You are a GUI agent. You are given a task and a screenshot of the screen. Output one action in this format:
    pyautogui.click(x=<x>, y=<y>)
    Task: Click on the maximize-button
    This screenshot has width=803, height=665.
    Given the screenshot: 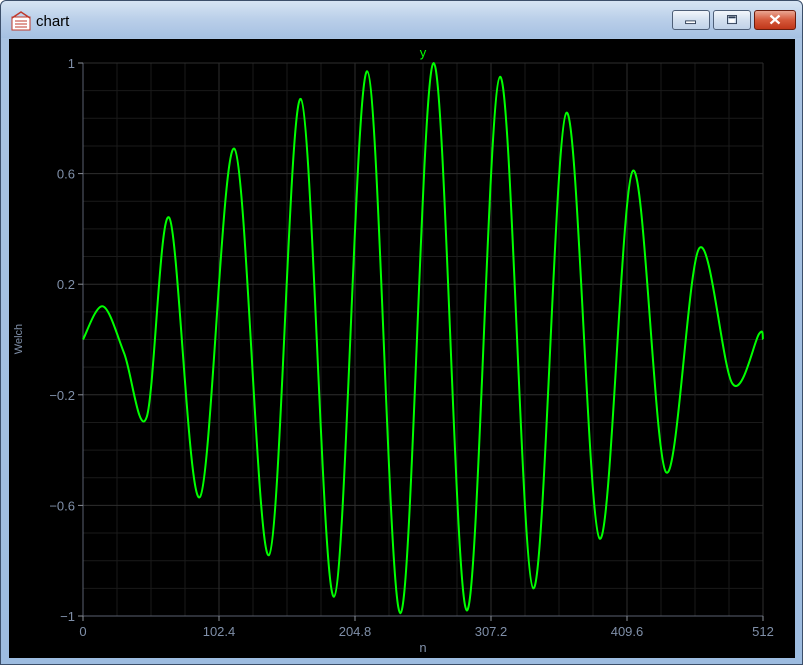 What is the action you would take?
    pyautogui.click(x=732, y=20)
    